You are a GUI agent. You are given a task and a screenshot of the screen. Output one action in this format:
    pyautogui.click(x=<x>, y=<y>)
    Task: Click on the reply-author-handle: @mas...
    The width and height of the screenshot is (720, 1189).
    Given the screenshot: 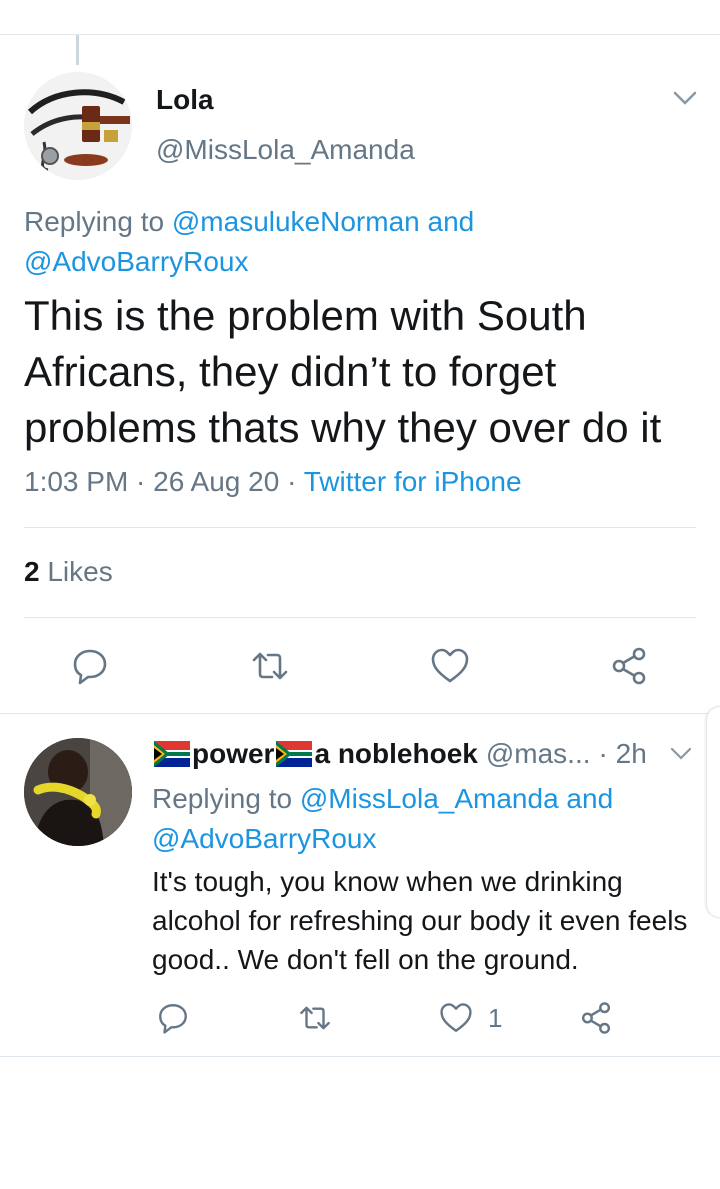 What is the action you would take?
    pyautogui.click(x=538, y=754)
    